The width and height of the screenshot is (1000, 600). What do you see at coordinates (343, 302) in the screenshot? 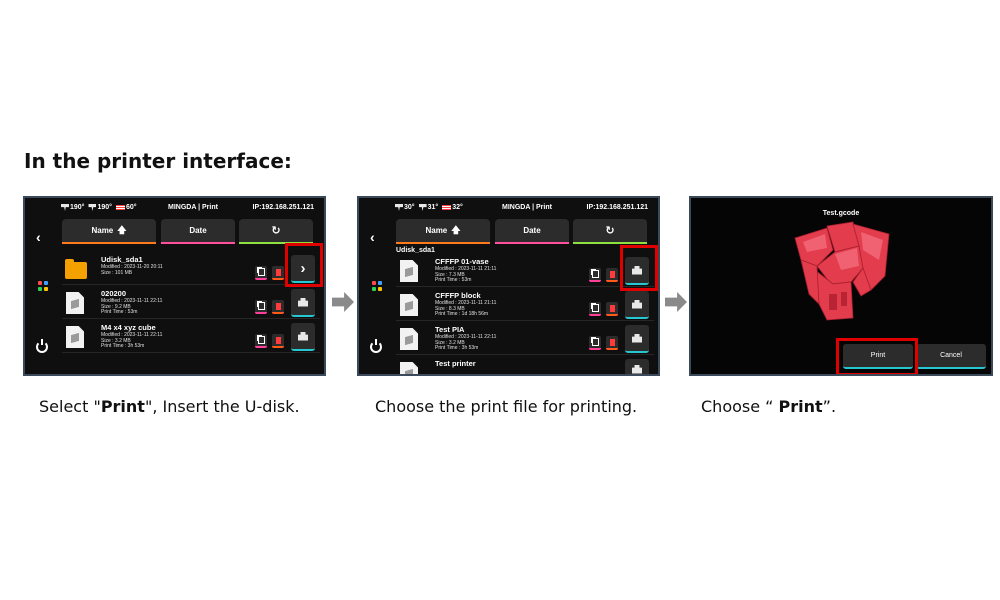
I see `flow-arrow-icon` at bounding box center [343, 302].